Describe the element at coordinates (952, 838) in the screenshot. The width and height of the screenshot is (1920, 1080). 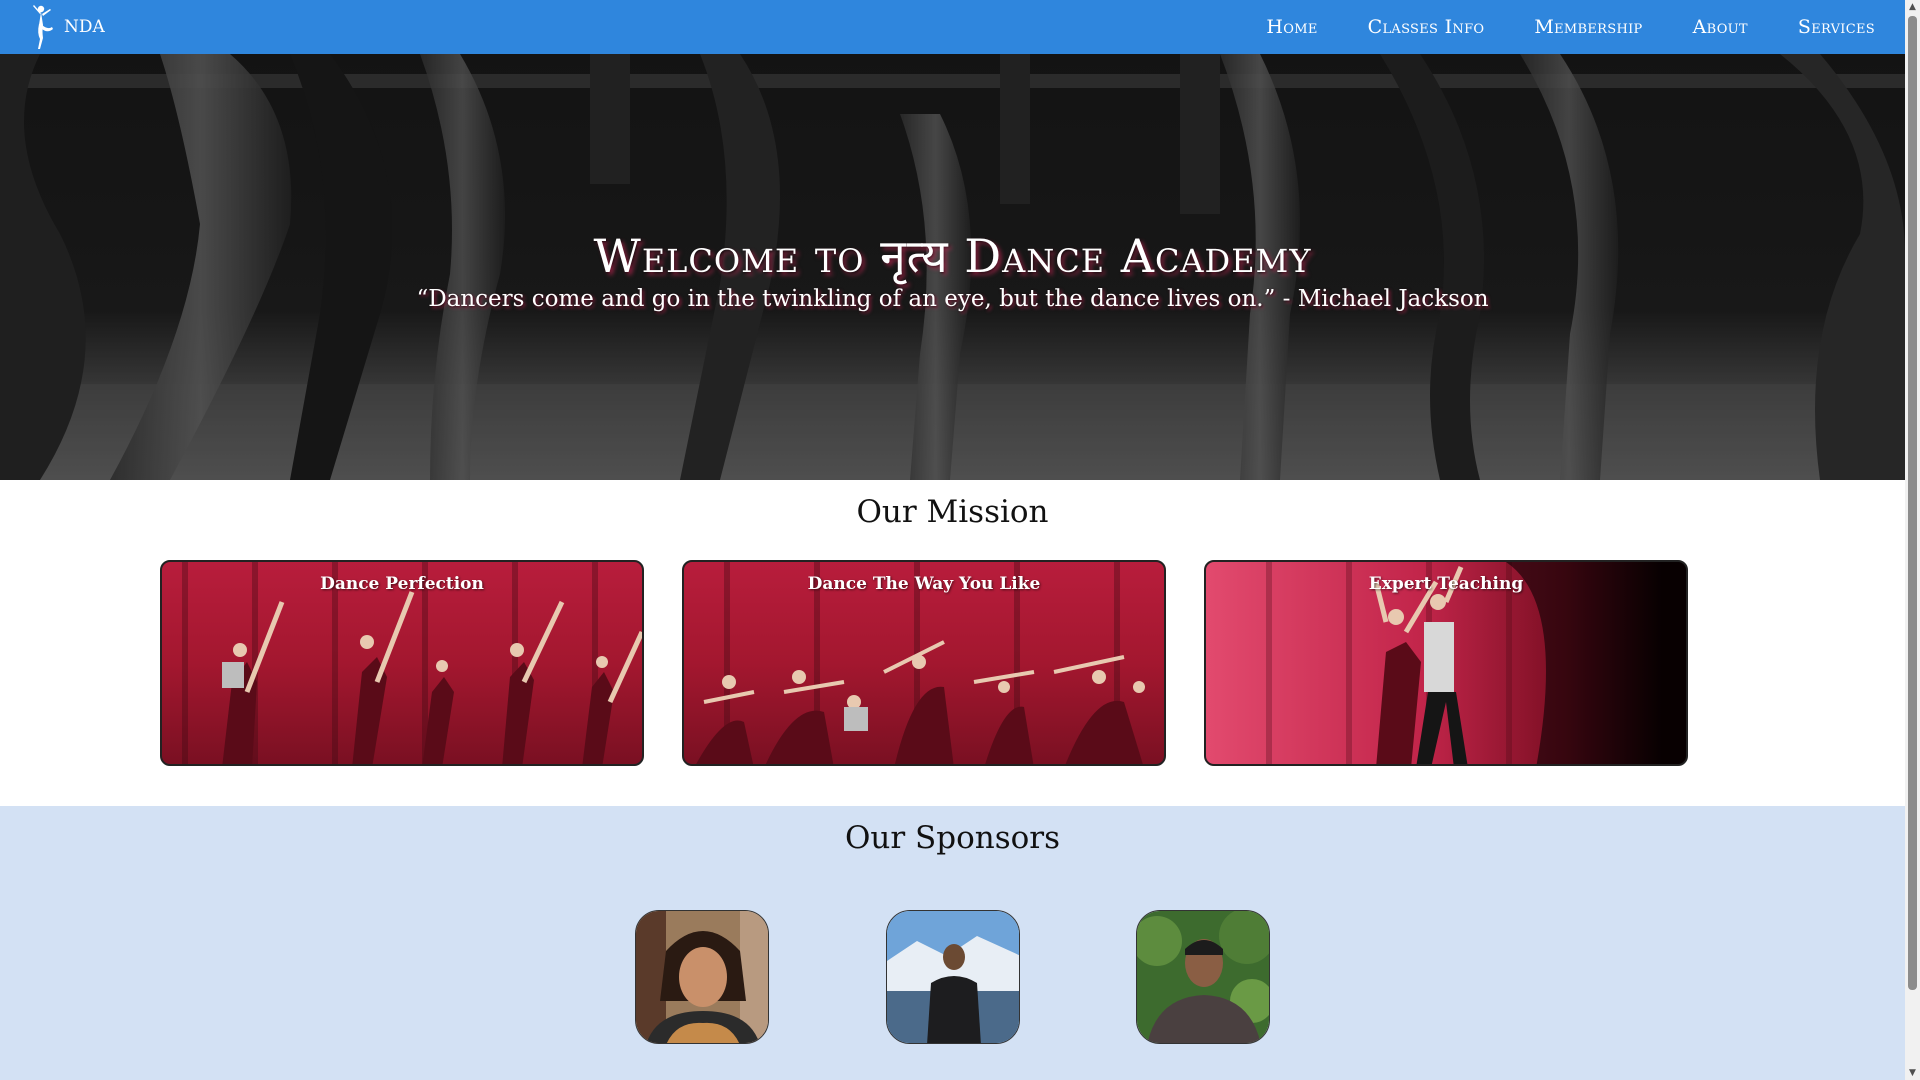
I see `sponsors-title: Our Sponsors` at that location.